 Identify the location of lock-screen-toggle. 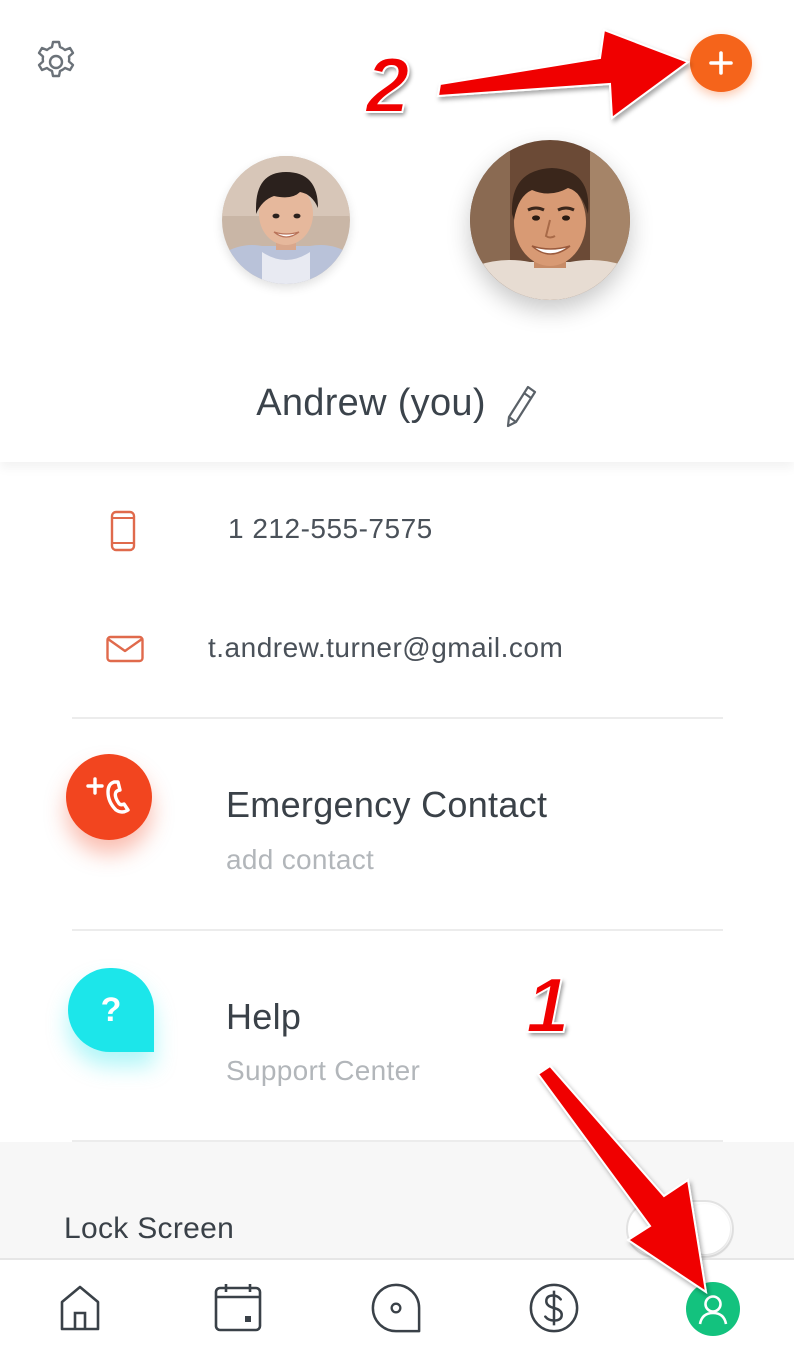
(680, 1229).